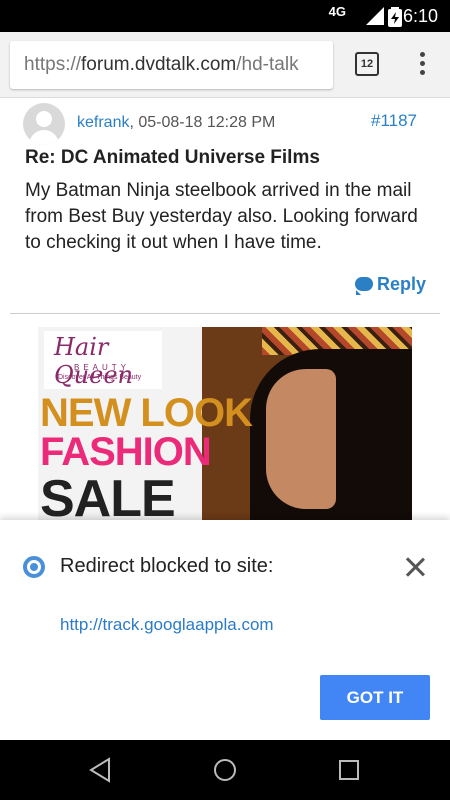 This screenshot has height=800, width=450. Describe the element at coordinates (100, 377) in the screenshot. I see `ad-logo-tagline: Discover All Things Beauty` at that location.